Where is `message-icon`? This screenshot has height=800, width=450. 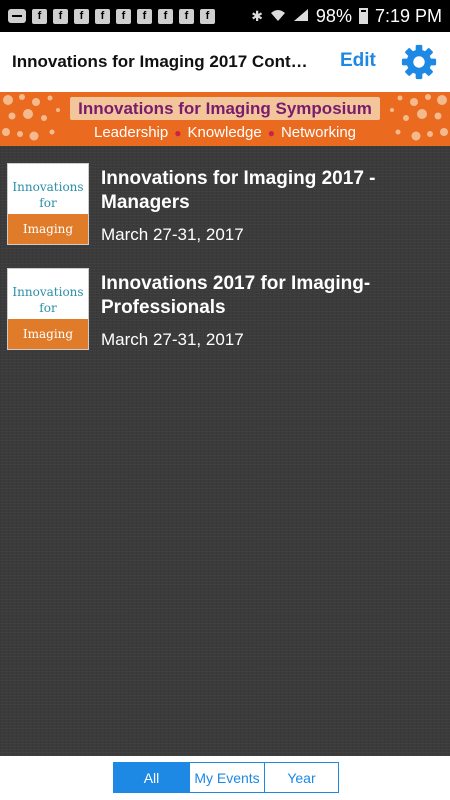
message-icon is located at coordinates (17, 16).